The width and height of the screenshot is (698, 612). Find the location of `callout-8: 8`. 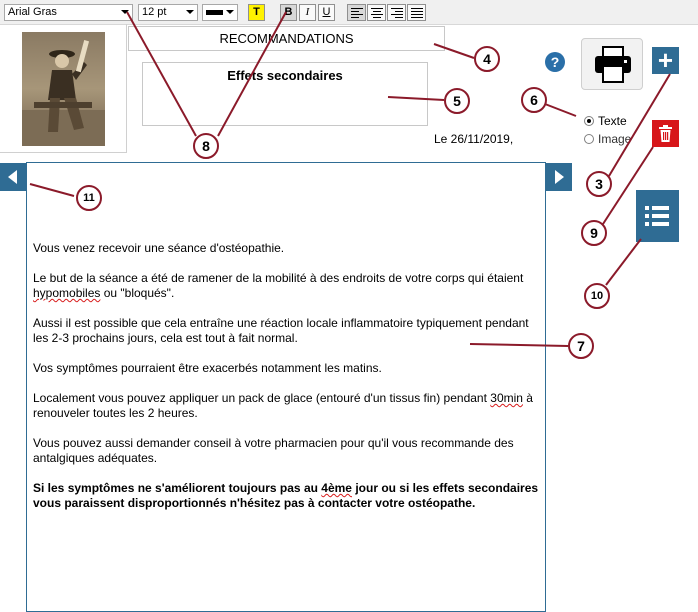

callout-8: 8 is located at coordinates (206, 146).